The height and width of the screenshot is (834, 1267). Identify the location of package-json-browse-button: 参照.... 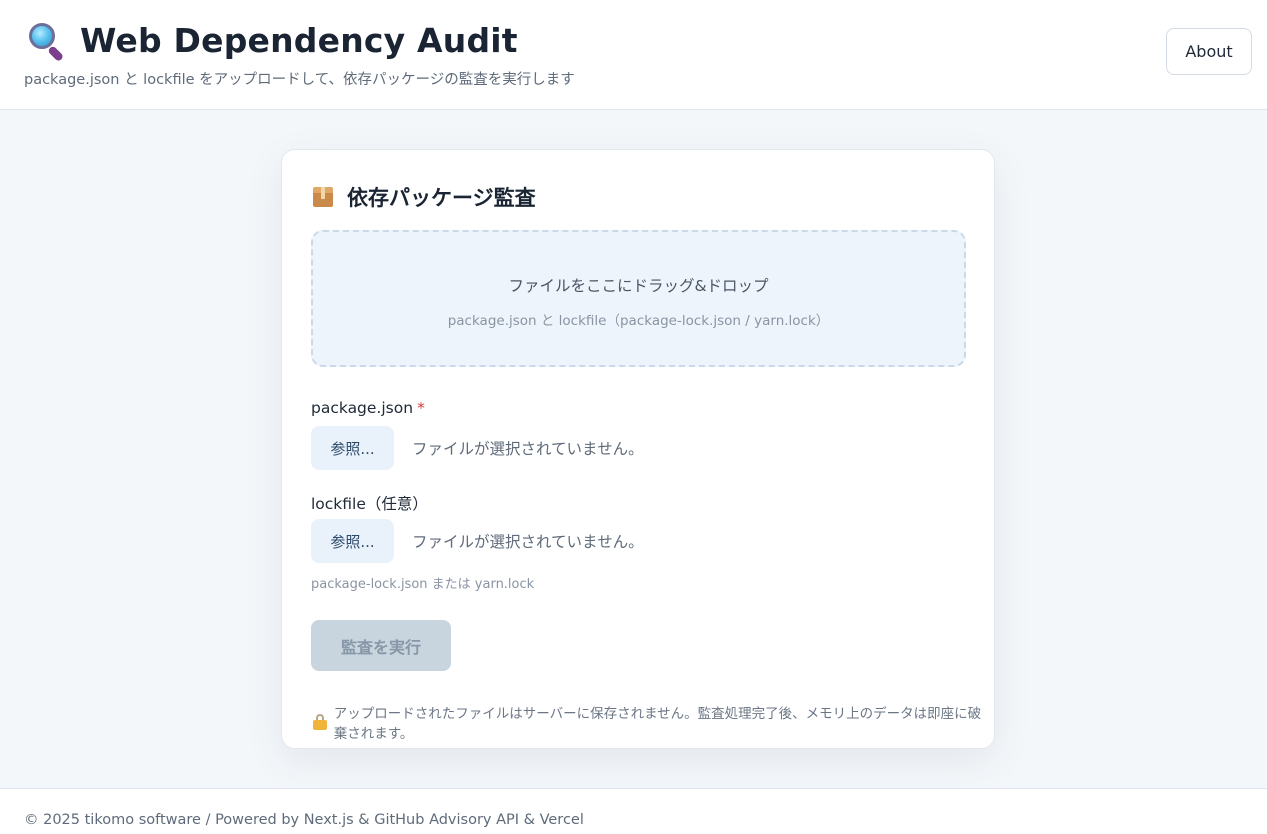
(352, 448).